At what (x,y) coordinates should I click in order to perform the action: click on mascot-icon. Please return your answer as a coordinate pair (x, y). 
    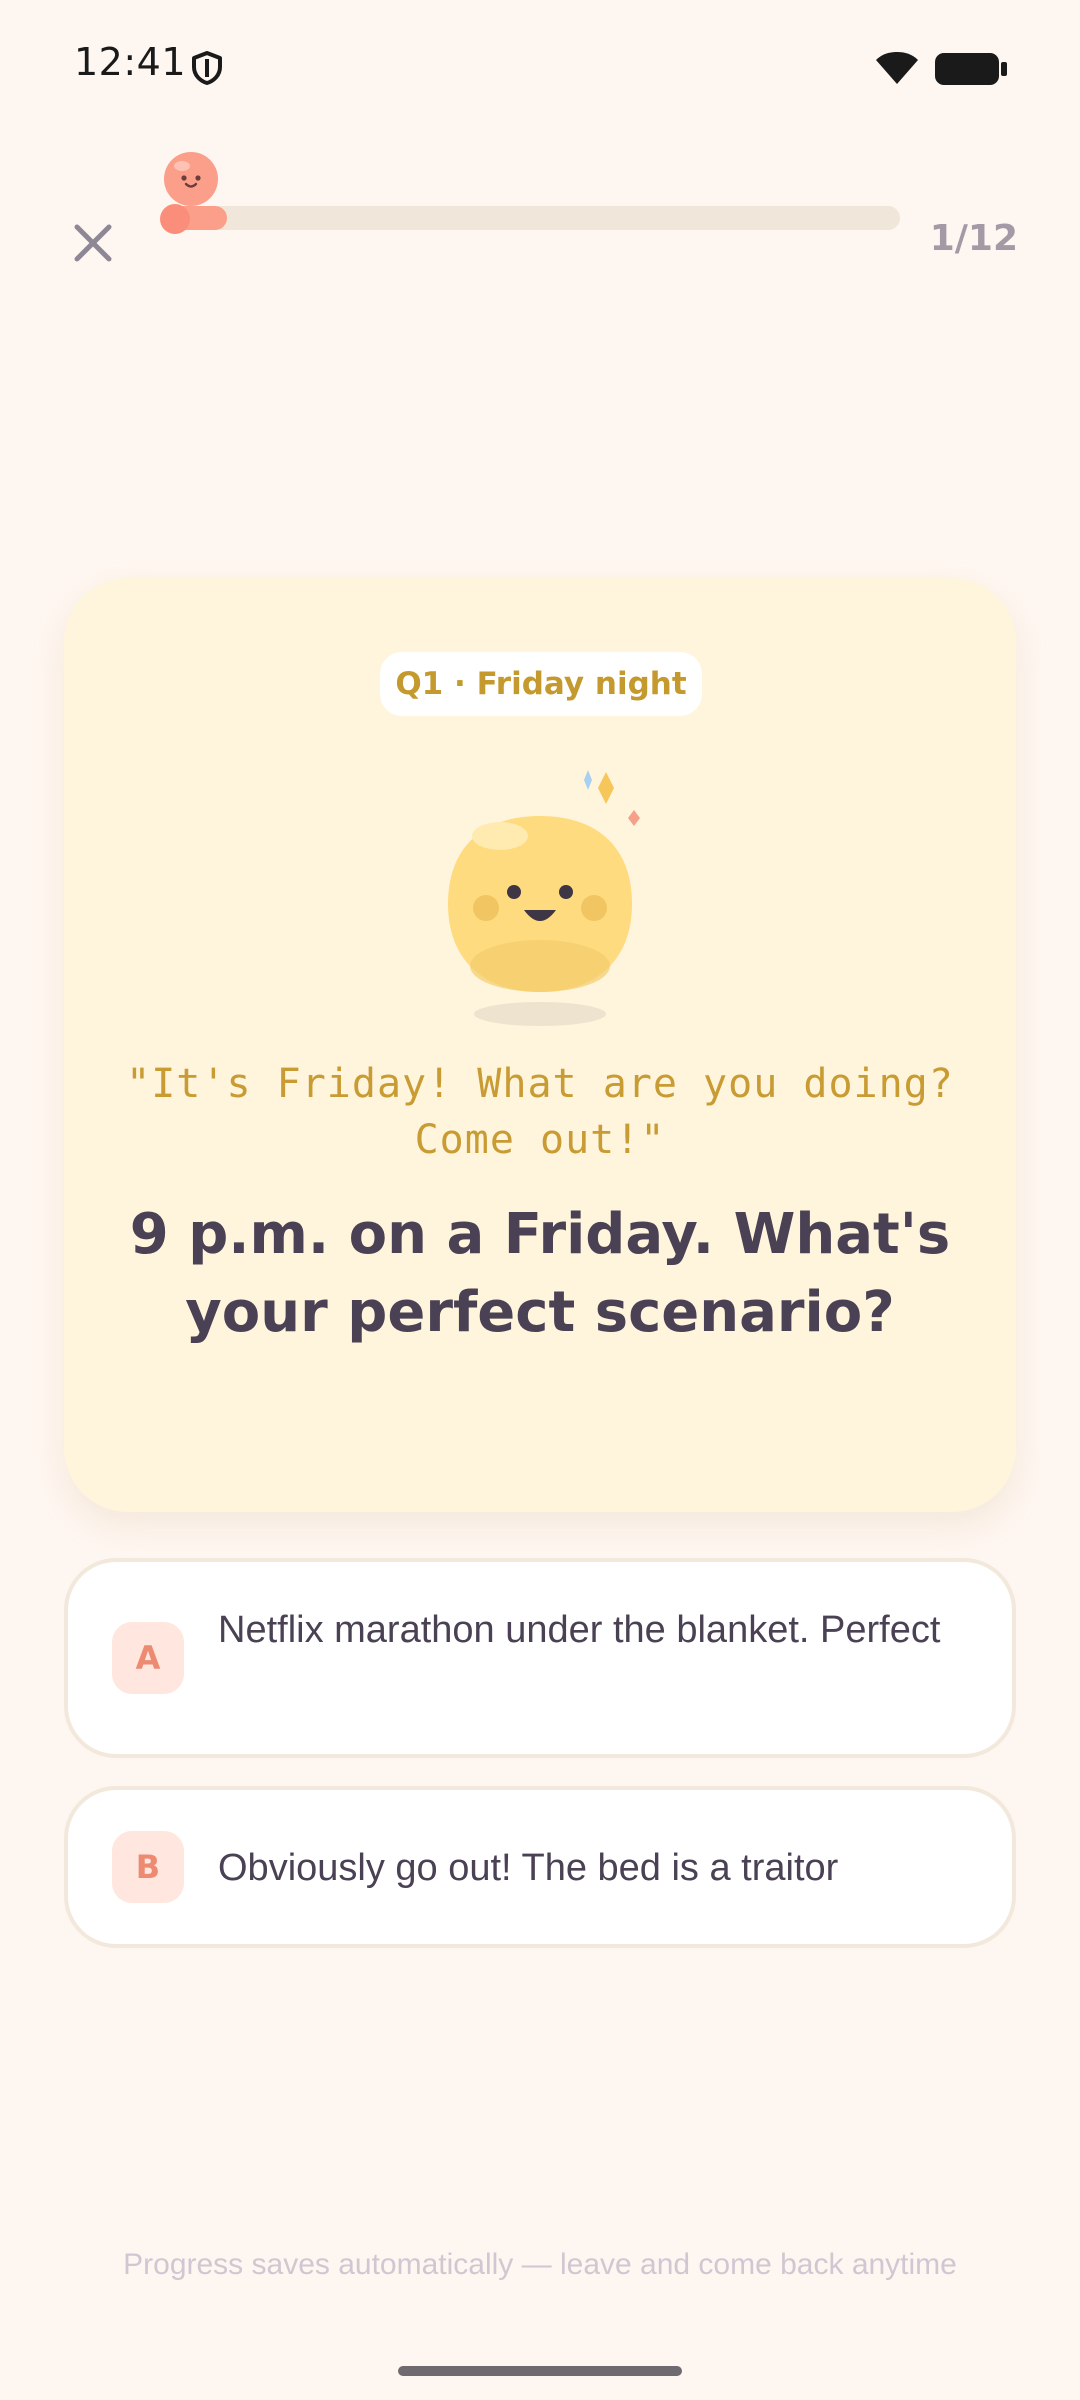
    Looking at the image, I should click on (544, 898).